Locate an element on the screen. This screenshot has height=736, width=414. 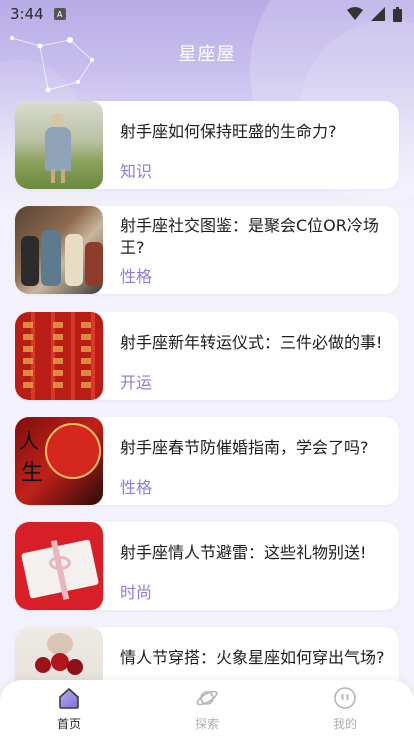
status-bar: 3:44 A is located at coordinates (207, 14).